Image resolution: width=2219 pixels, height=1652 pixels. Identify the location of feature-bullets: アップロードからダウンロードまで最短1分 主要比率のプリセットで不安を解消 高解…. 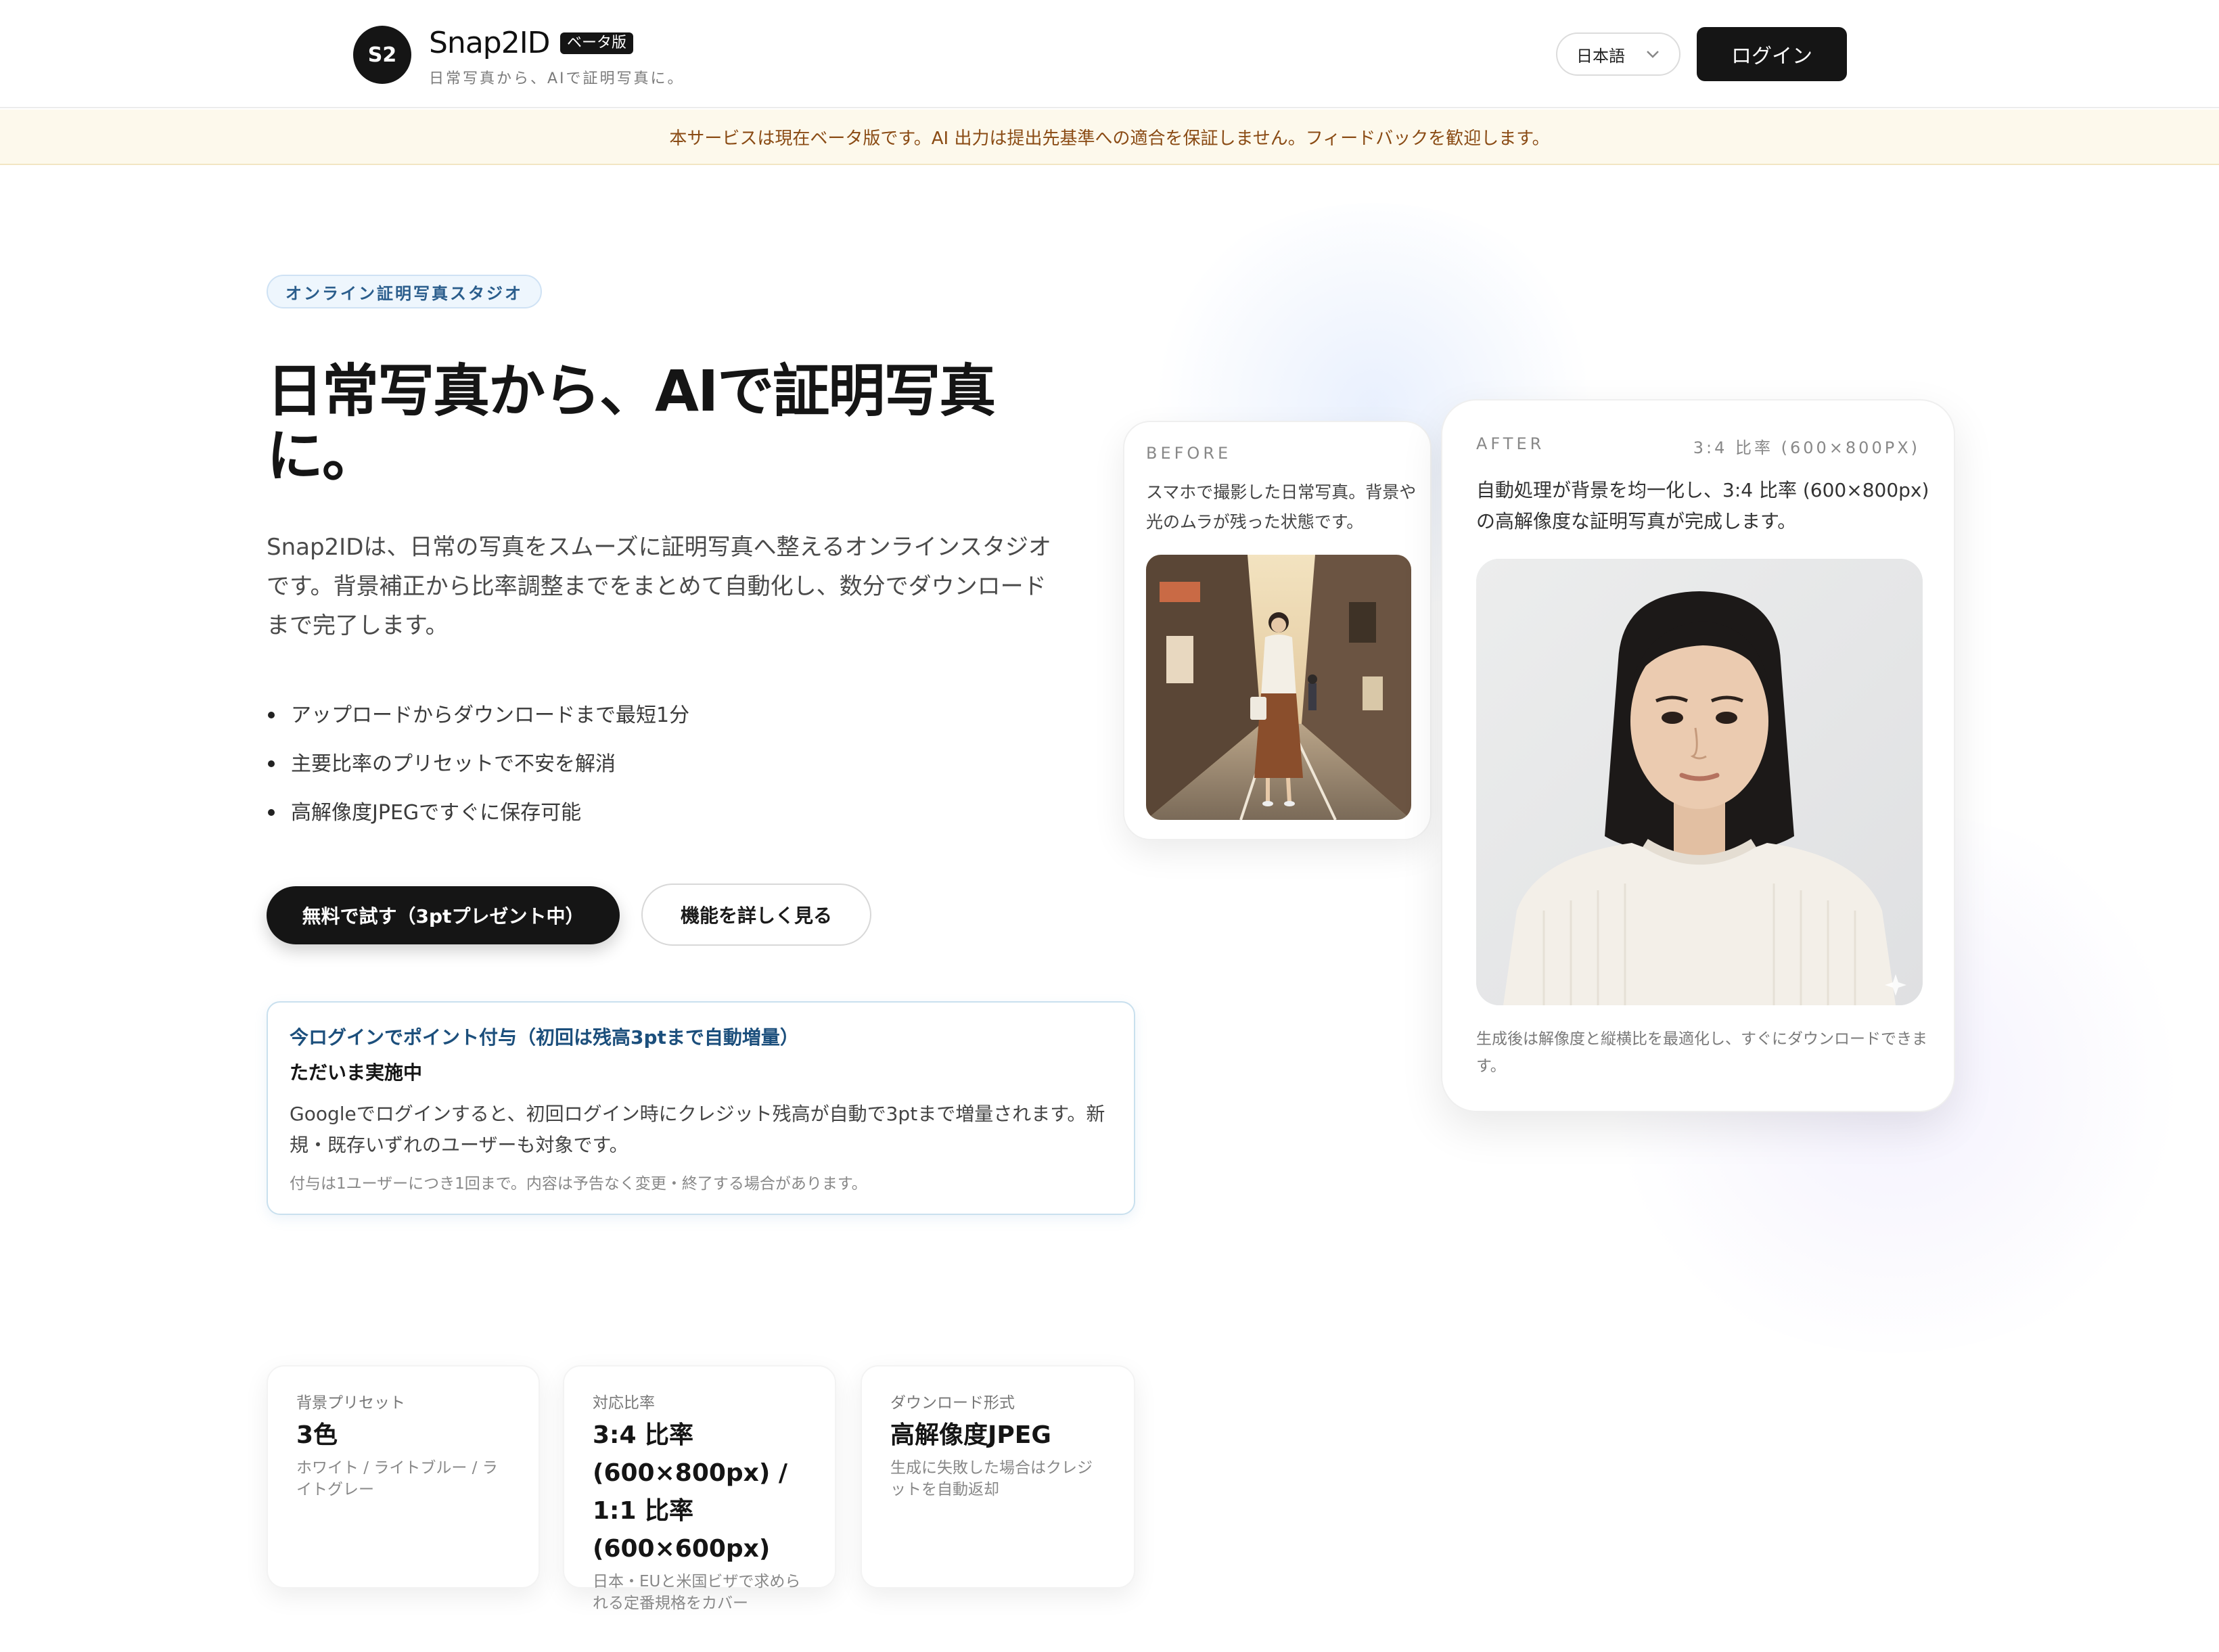
(478, 770).